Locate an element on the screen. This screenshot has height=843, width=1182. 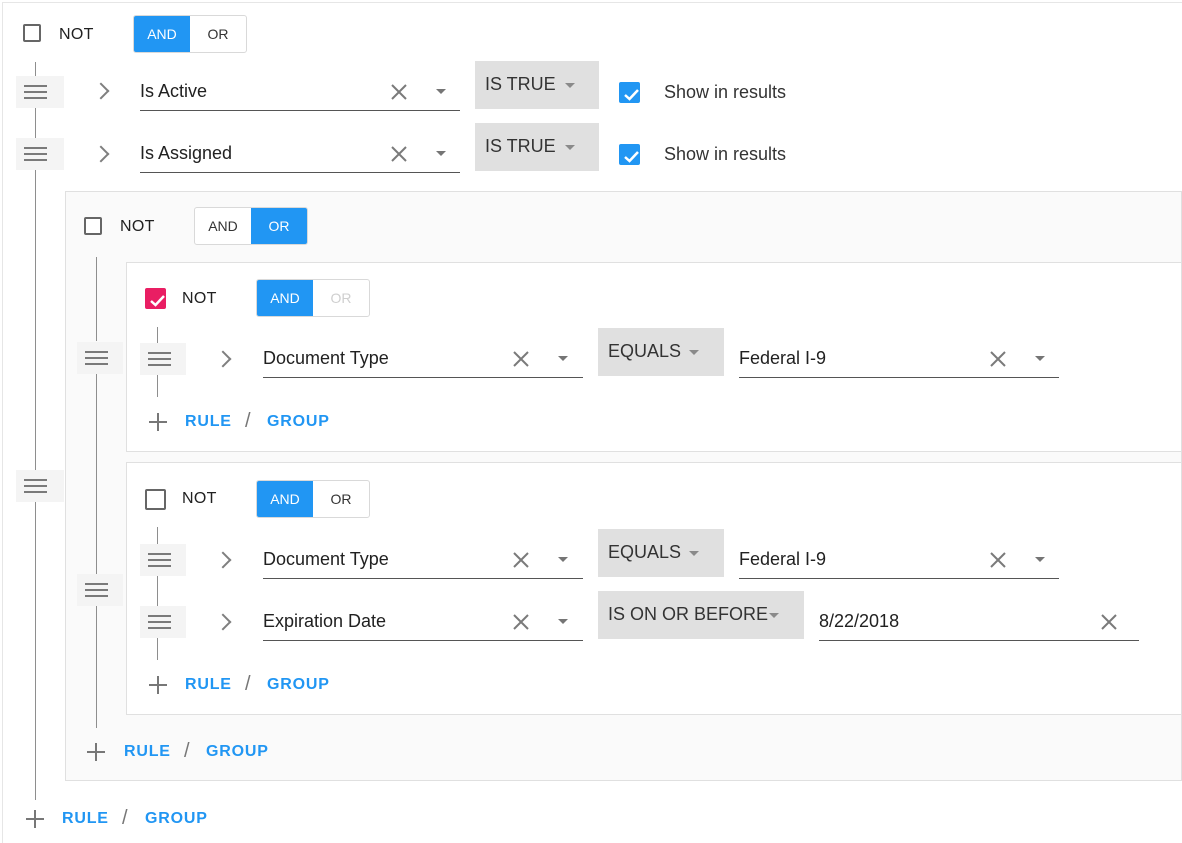
rule-field-select: Is Assigned is located at coordinates (300, 154).